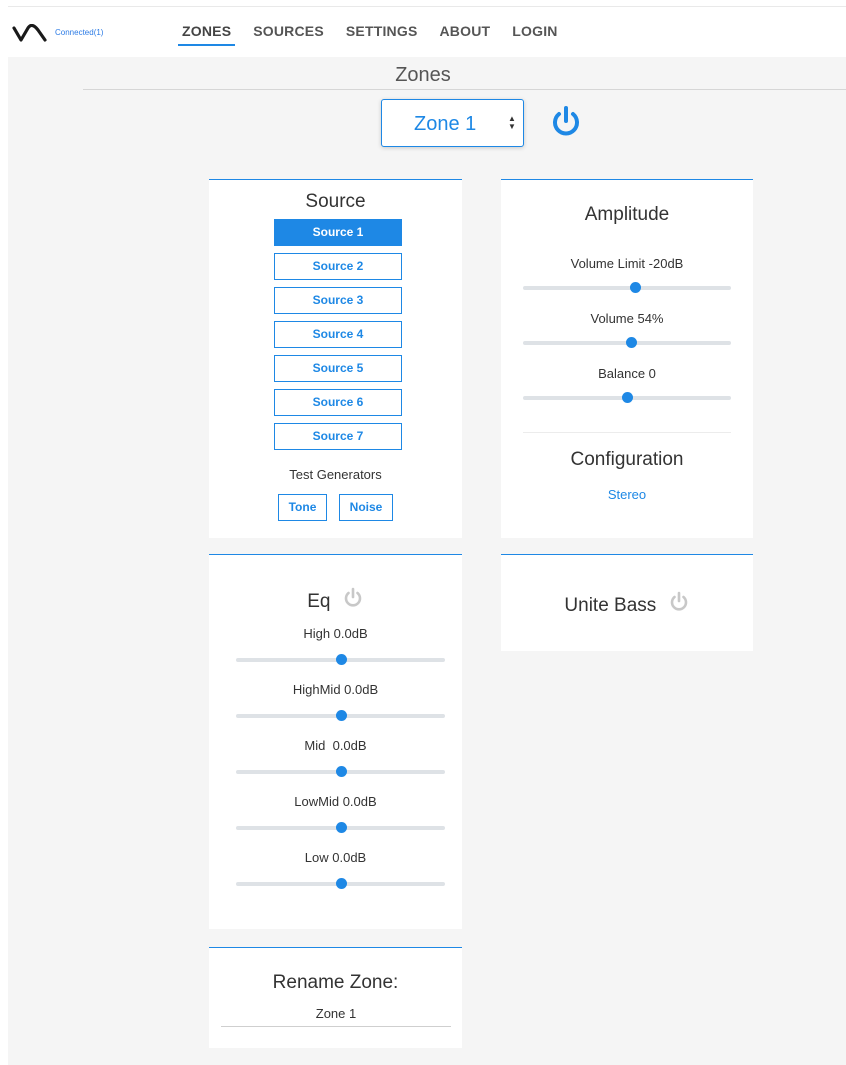  I want to click on eq-mid-slider, so click(340, 771).